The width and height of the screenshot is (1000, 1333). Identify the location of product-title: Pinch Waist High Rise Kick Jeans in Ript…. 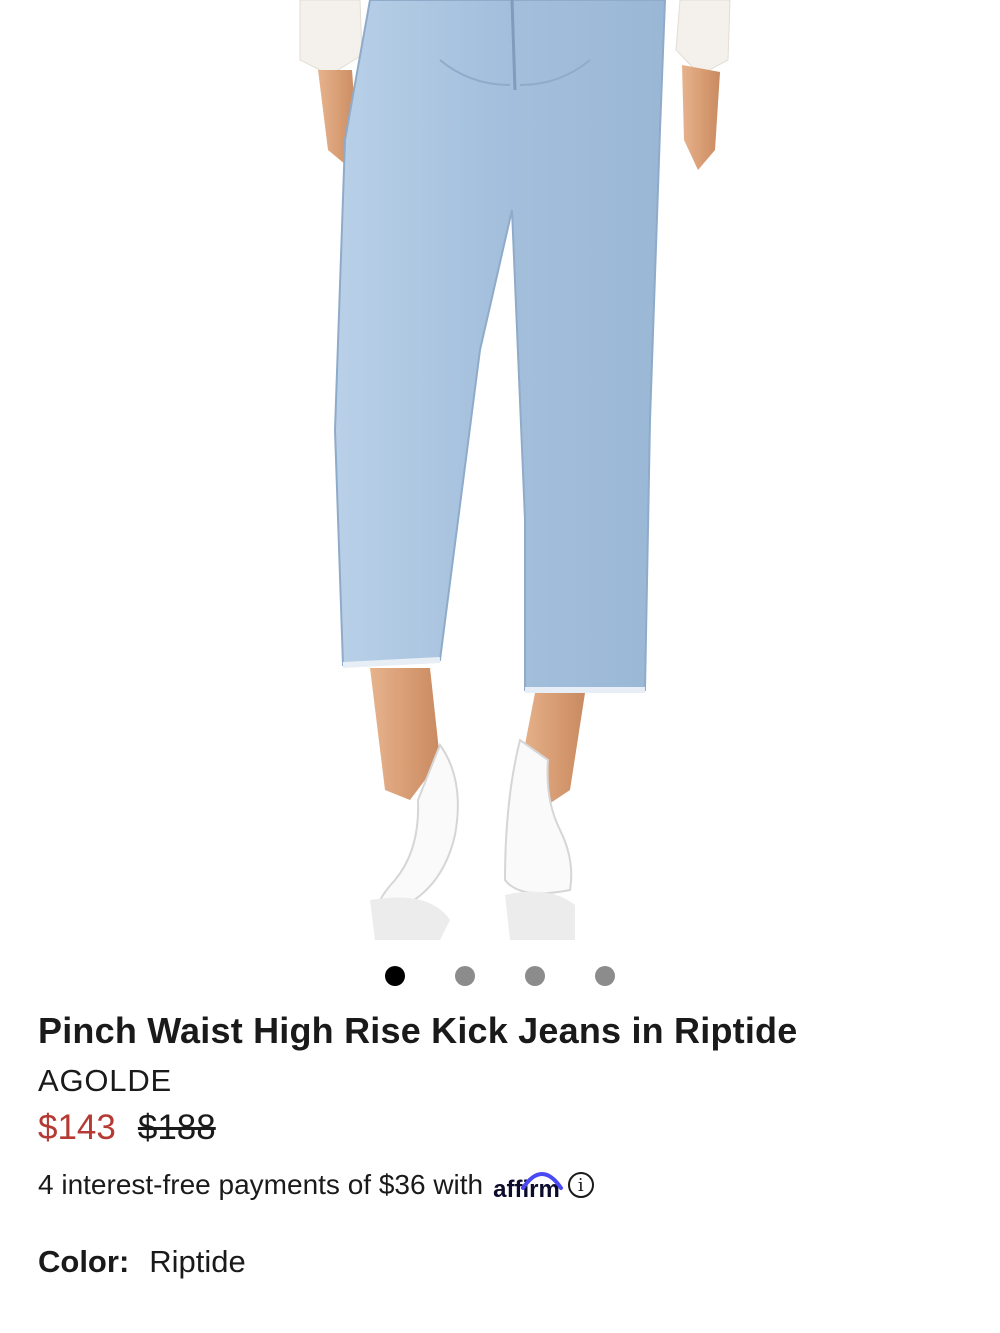
(418, 1030).